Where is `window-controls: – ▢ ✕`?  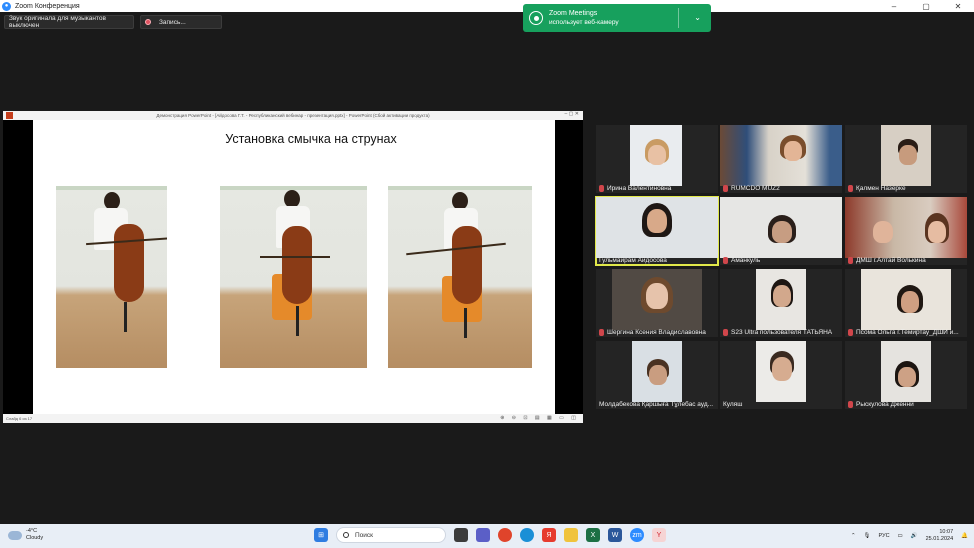 window-controls: – ▢ ✕ is located at coordinates (926, 6).